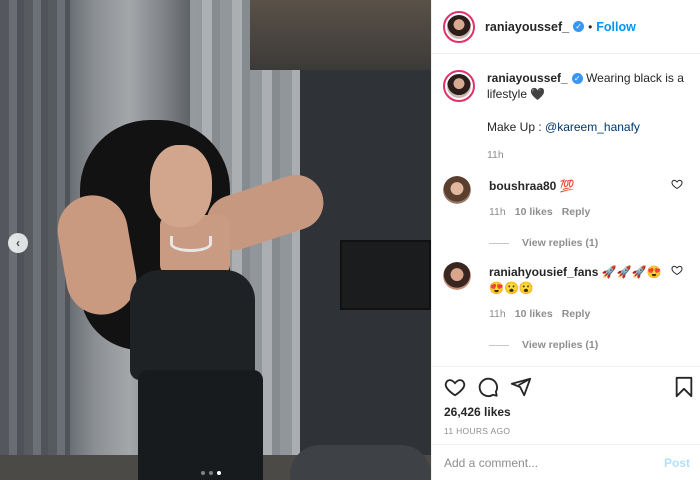 This screenshot has width=700, height=480. What do you see at coordinates (488, 387) in the screenshot?
I see `comment-icon` at bounding box center [488, 387].